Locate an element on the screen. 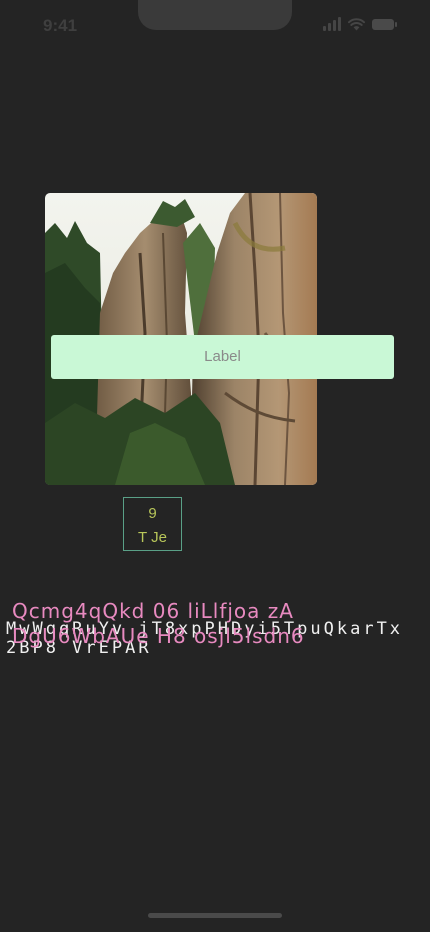  home-indicator is located at coordinates (215, 915).